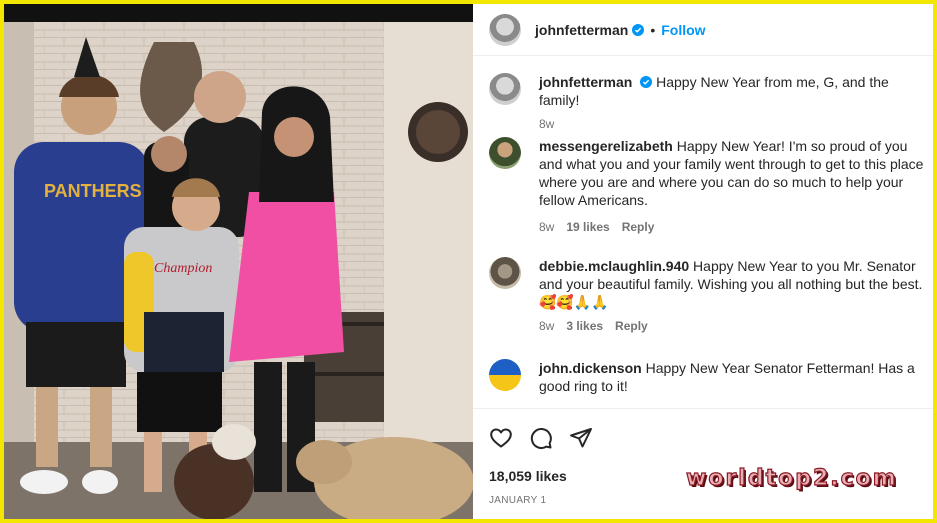  I want to click on svg-text: Champion, so click(183, 268).